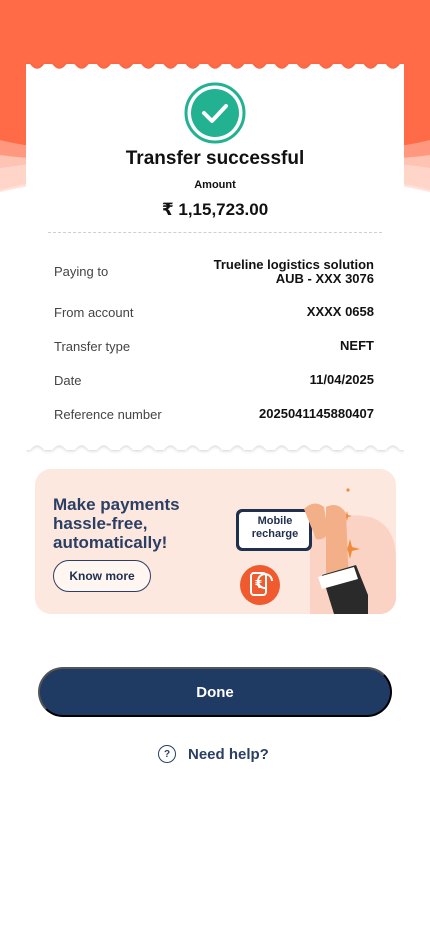 The height and width of the screenshot is (932, 430). Describe the element at coordinates (215, 692) in the screenshot. I see `done-button: Done` at that location.